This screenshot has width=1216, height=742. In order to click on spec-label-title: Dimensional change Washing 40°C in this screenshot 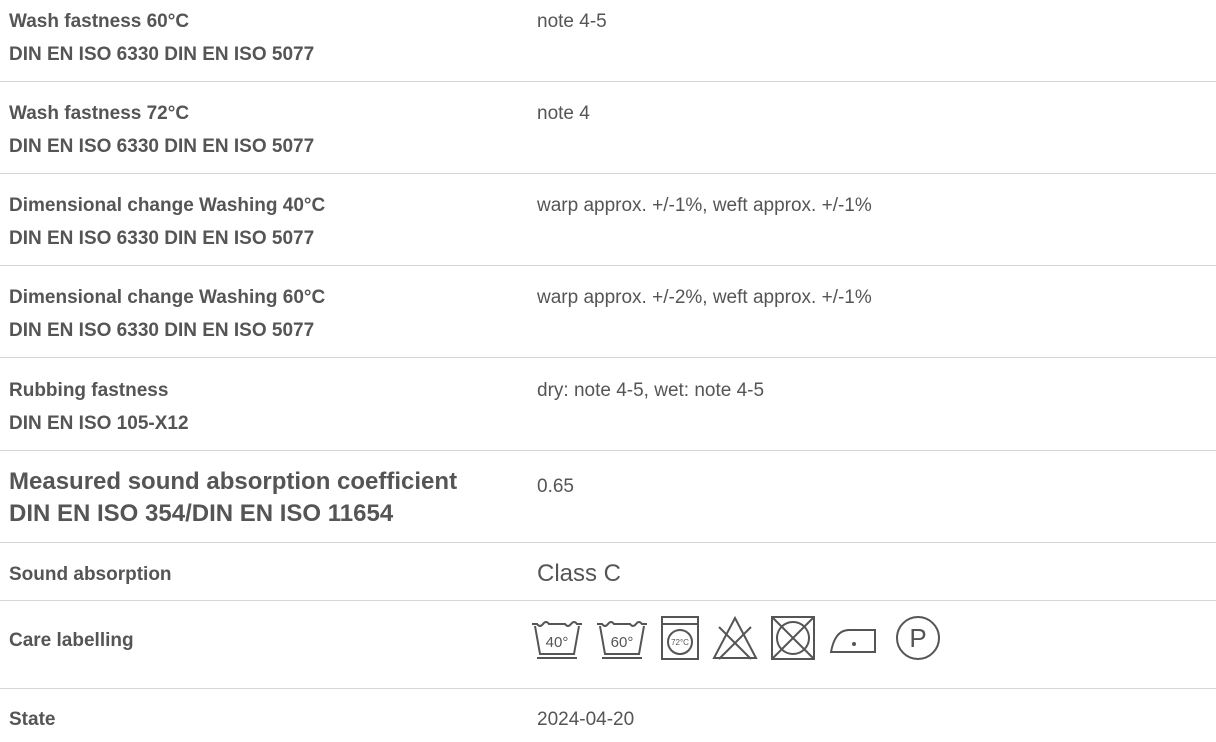, I will do `click(167, 205)`.